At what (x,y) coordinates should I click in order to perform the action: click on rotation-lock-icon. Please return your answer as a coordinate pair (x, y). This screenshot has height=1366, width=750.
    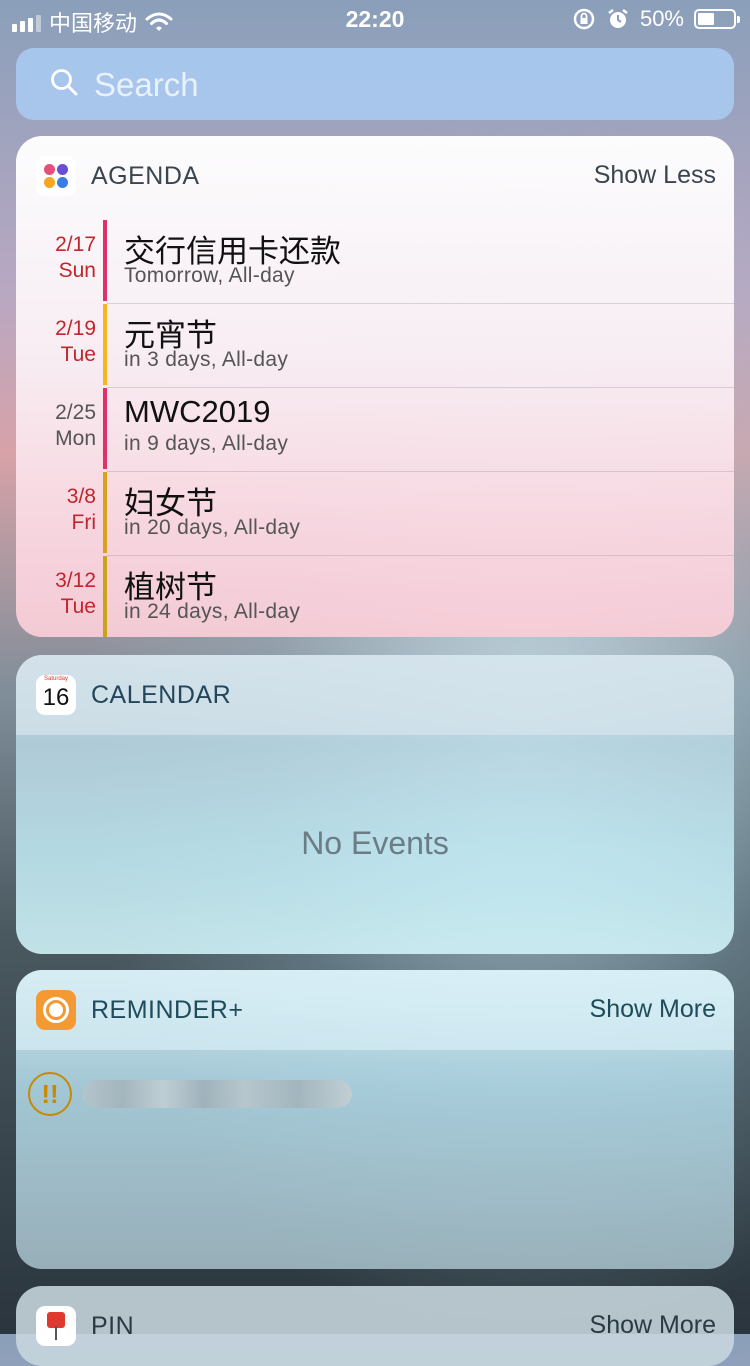
    Looking at the image, I should click on (584, 19).